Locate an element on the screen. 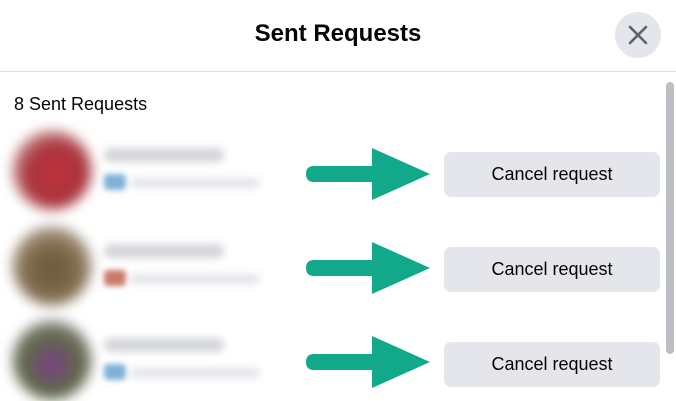  scrollbar-thumb is located at coordinates (670, 218).